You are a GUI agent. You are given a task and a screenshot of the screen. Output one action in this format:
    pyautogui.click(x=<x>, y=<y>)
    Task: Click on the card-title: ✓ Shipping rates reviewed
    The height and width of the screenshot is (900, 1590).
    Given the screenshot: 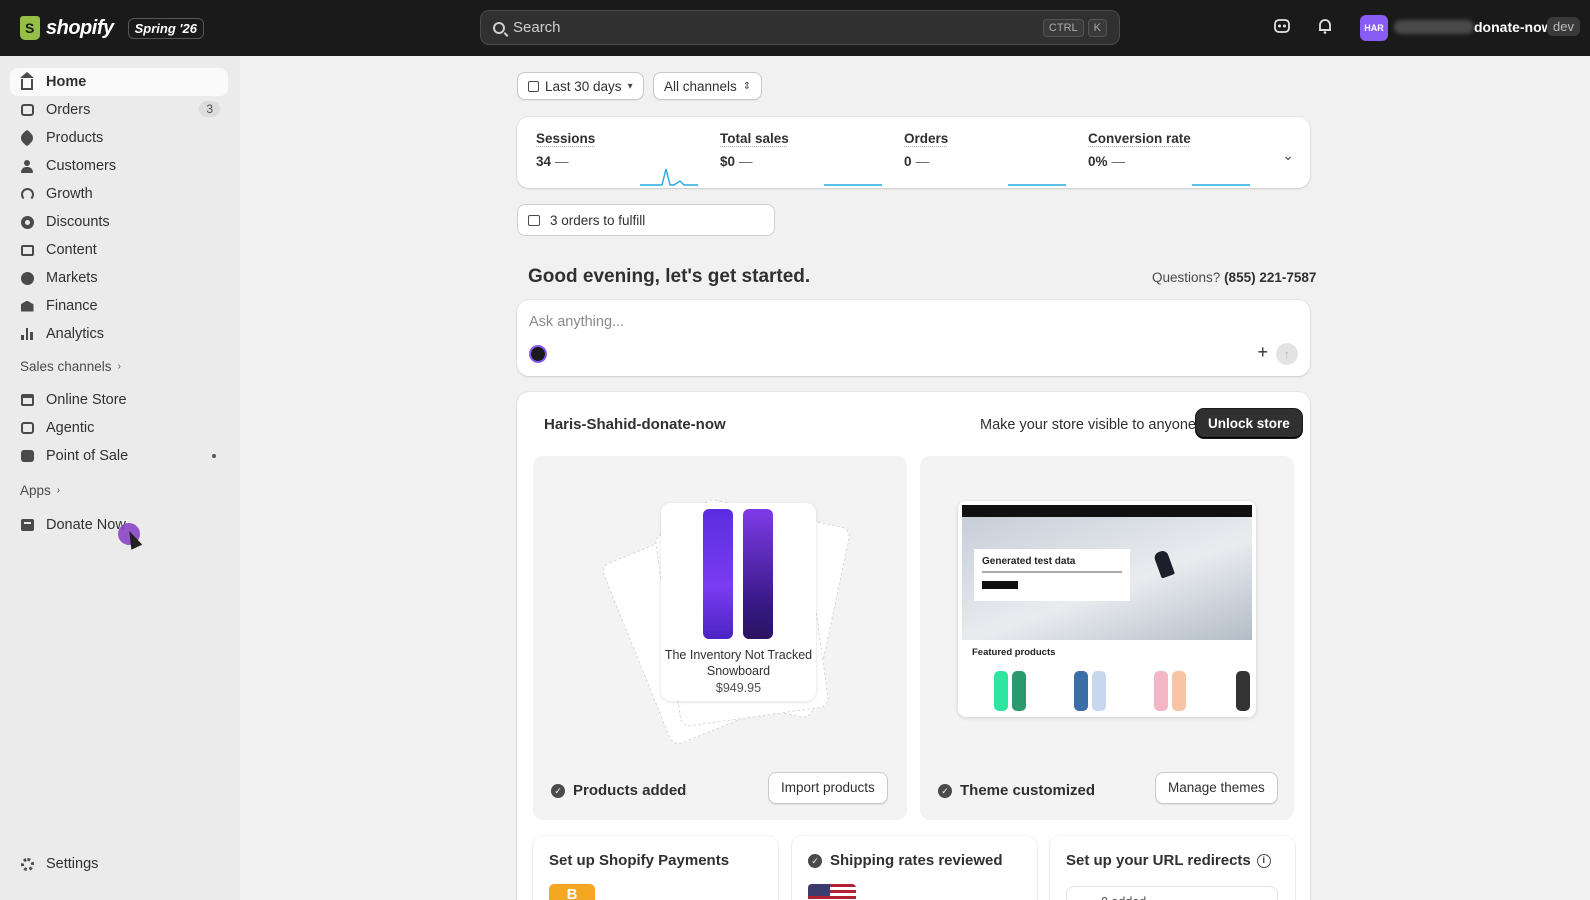 What is the action you would take?
    pyautogui.click(x=905, y=860)
    